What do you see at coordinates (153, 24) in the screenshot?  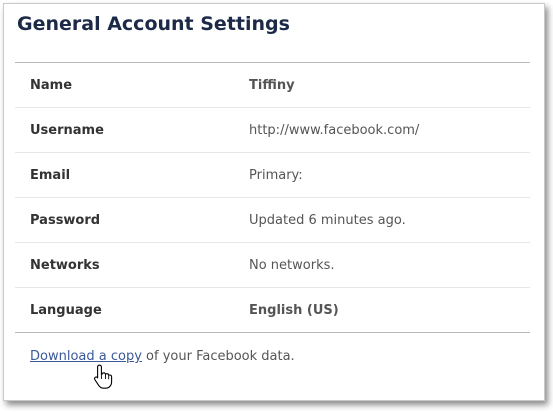 I see `page-title: General Account Settings` at bounding box center [153, 24].